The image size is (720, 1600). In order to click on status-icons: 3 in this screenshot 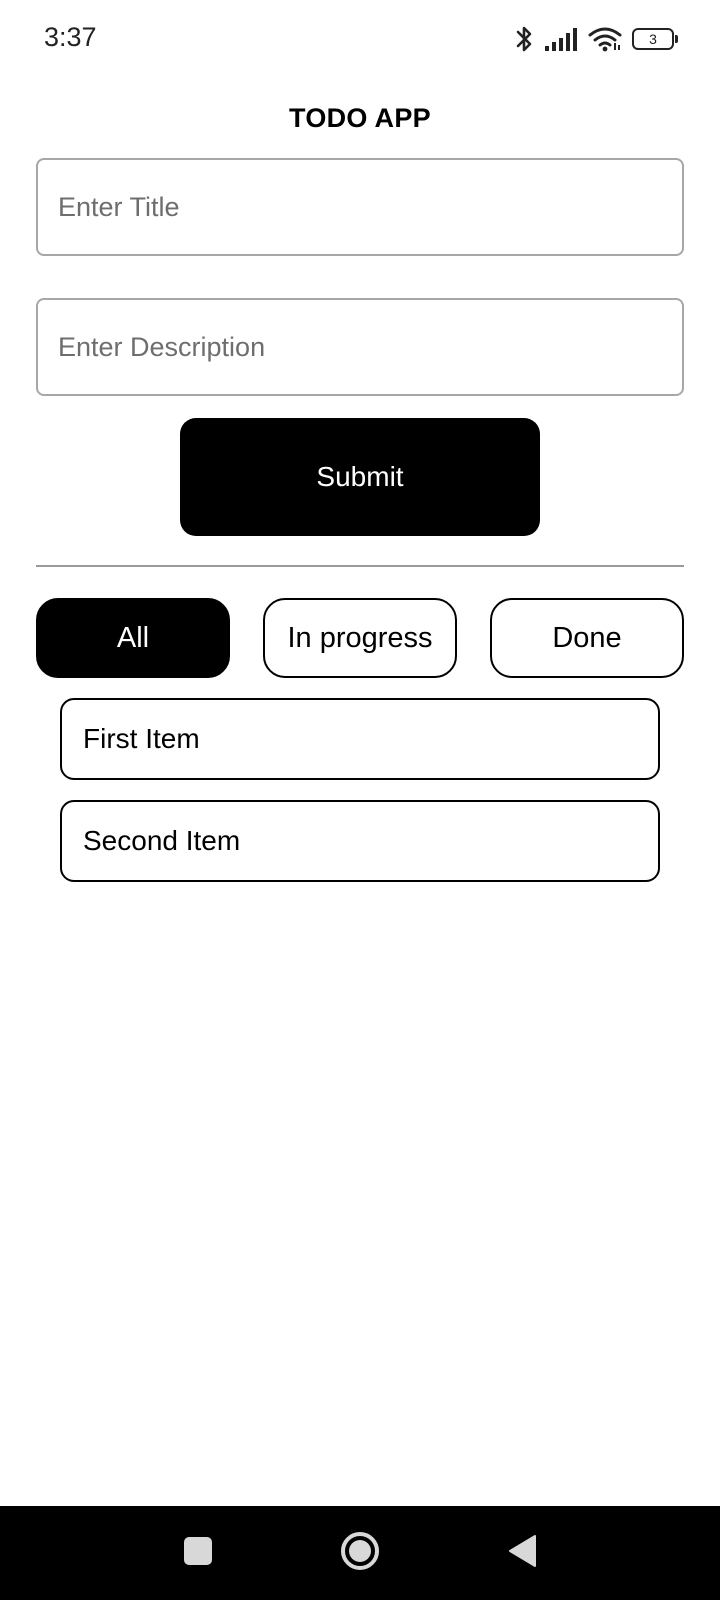, I will do `click(596, 39)`.